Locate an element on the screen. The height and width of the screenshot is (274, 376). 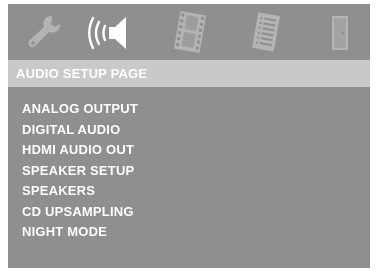
page-title: AUDIO SETUP PAGE is located at coordinates (82, 73).